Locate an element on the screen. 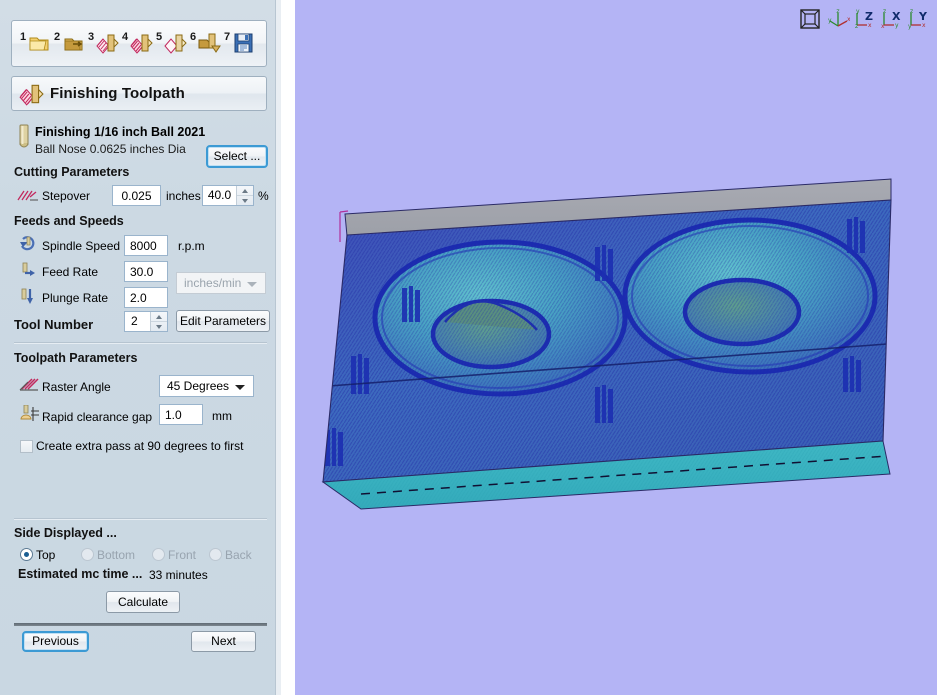 The width and height of the screenshot is (937, 695). ball-nose-tool-icon is located at coordinates (24, 136).